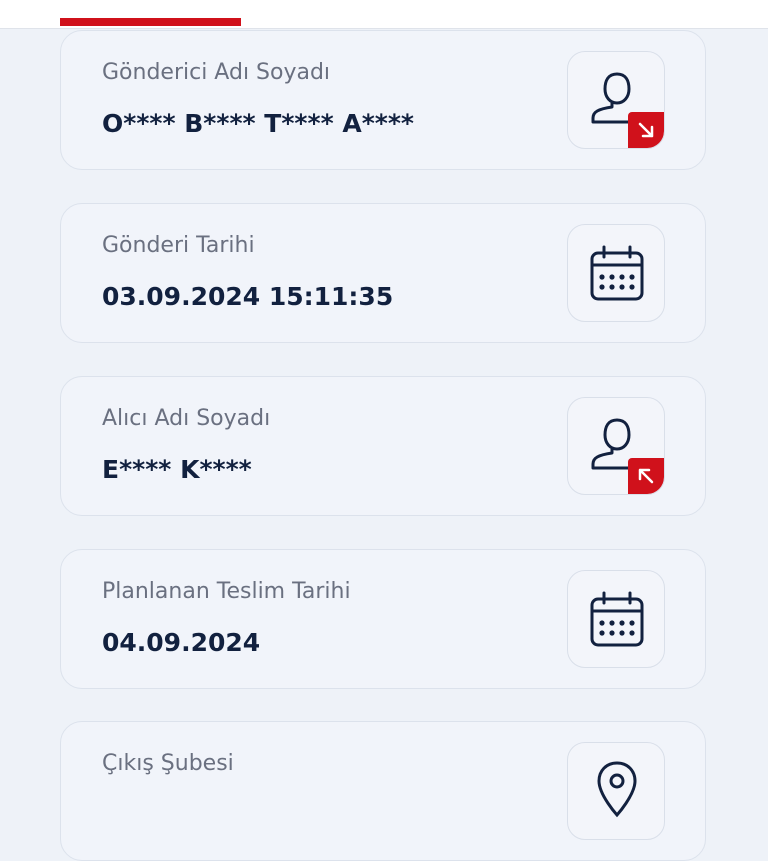  What do you see at coordinates (646, 476) in the screenshot?
I see `incoming-arrow-badge` at bounding box center [646, 476].